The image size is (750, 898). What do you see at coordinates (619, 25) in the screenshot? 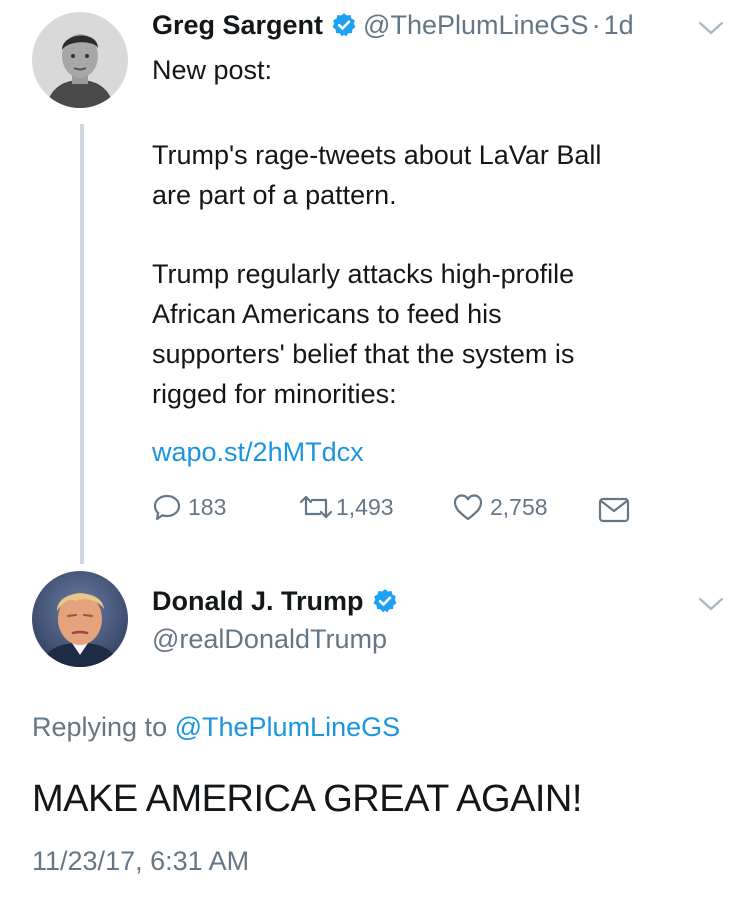
I see `tweet-age: 1d` at bounding box center [619, 25].